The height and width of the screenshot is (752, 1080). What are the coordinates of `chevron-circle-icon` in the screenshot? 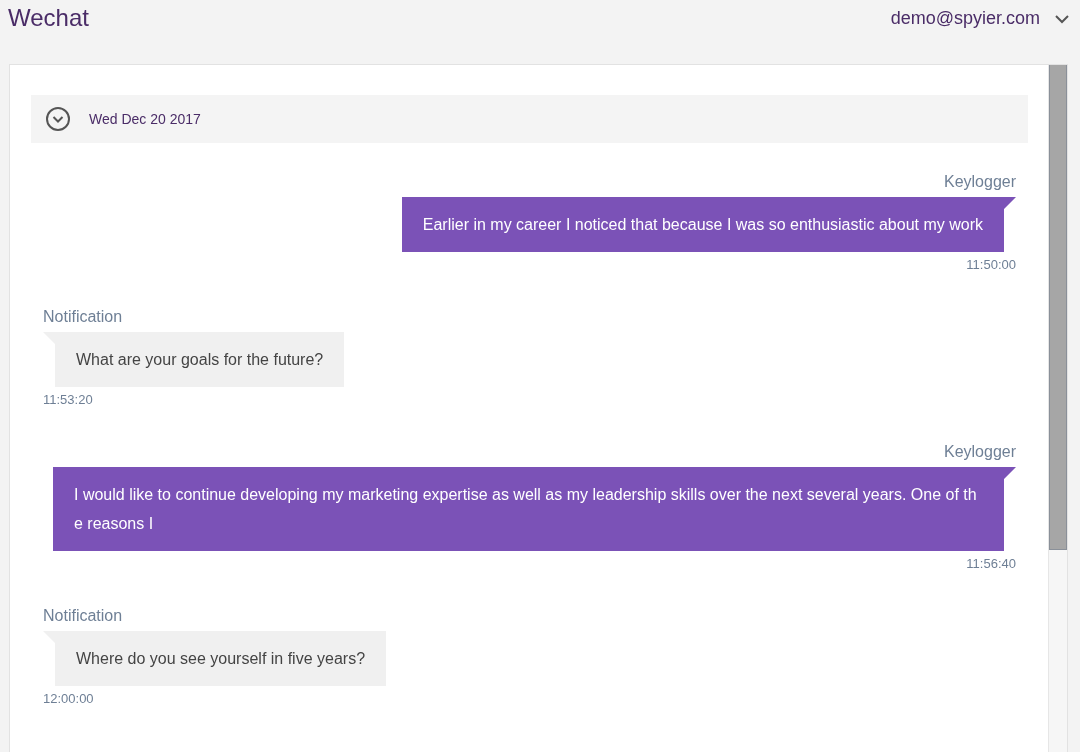 It's located at (58, 119).